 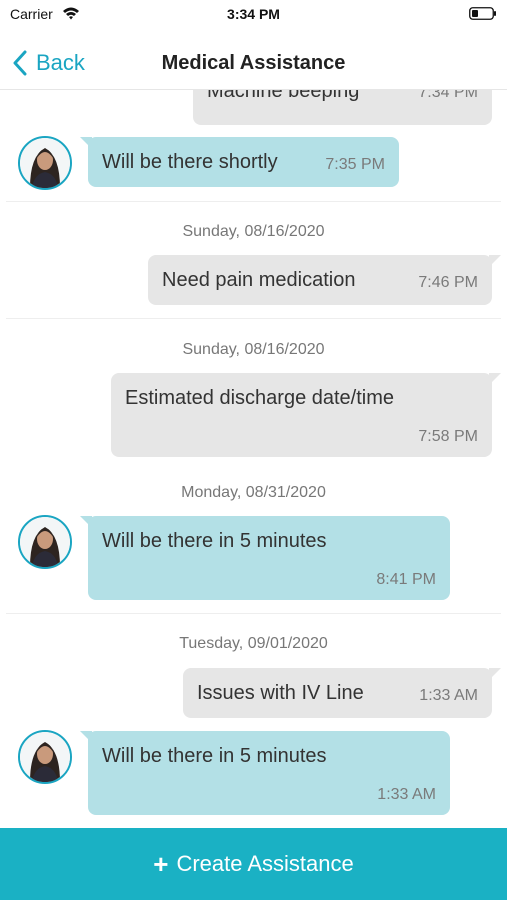 I want to click on date-header: Monday, 08/31/2020, so click(x=253, y=492).